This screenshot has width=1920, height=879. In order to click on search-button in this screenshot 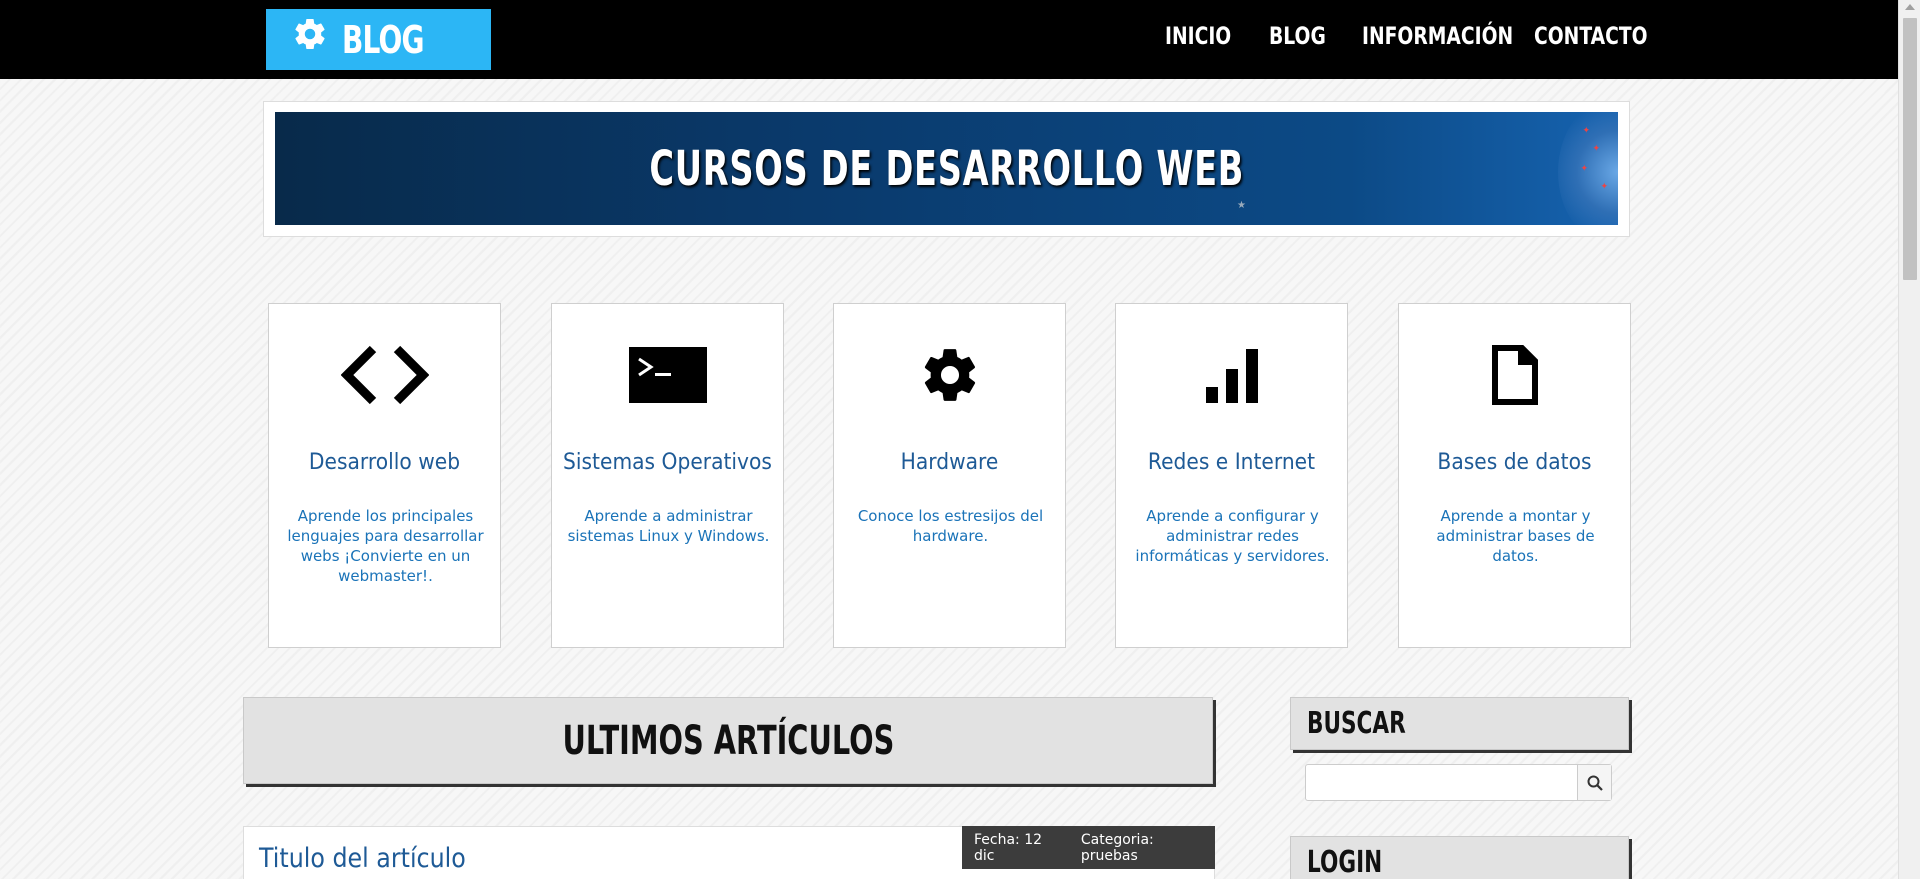, I will do `click(1594, 782)`.